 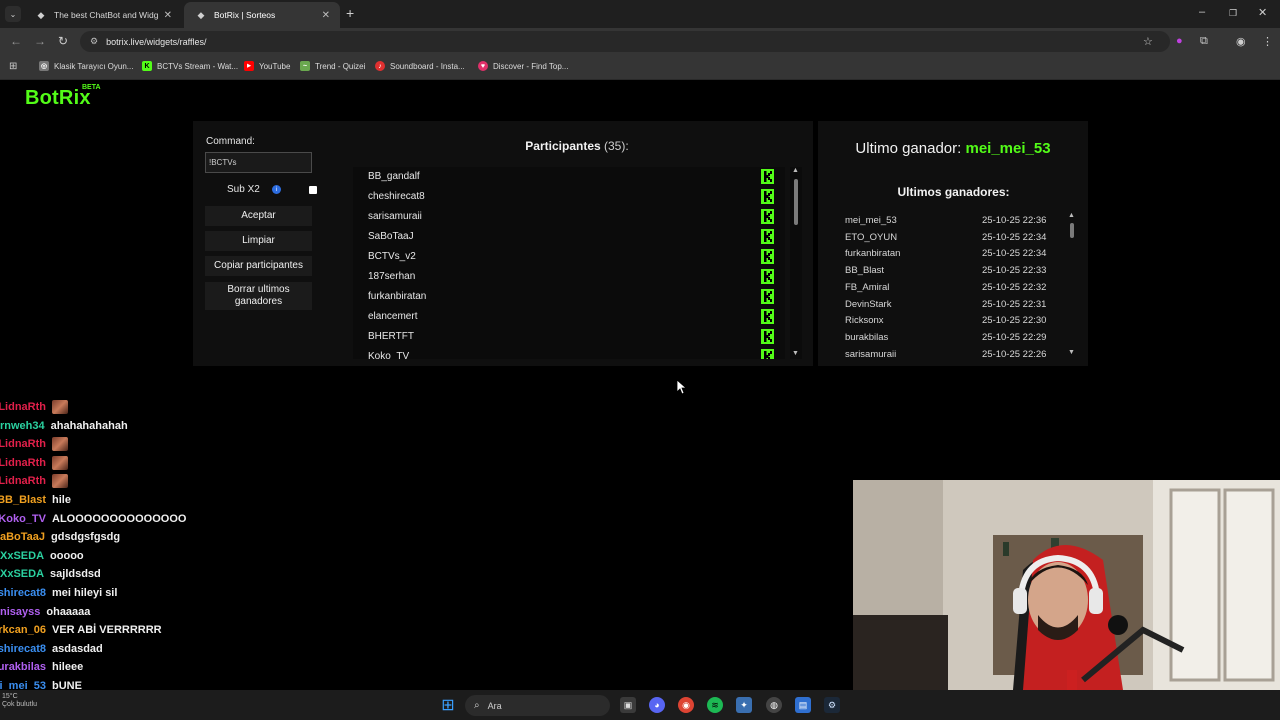 What do you see at coordinates (60, 481) in the screenshot?
I see `emote-icon` at bounding box center [60, 481].